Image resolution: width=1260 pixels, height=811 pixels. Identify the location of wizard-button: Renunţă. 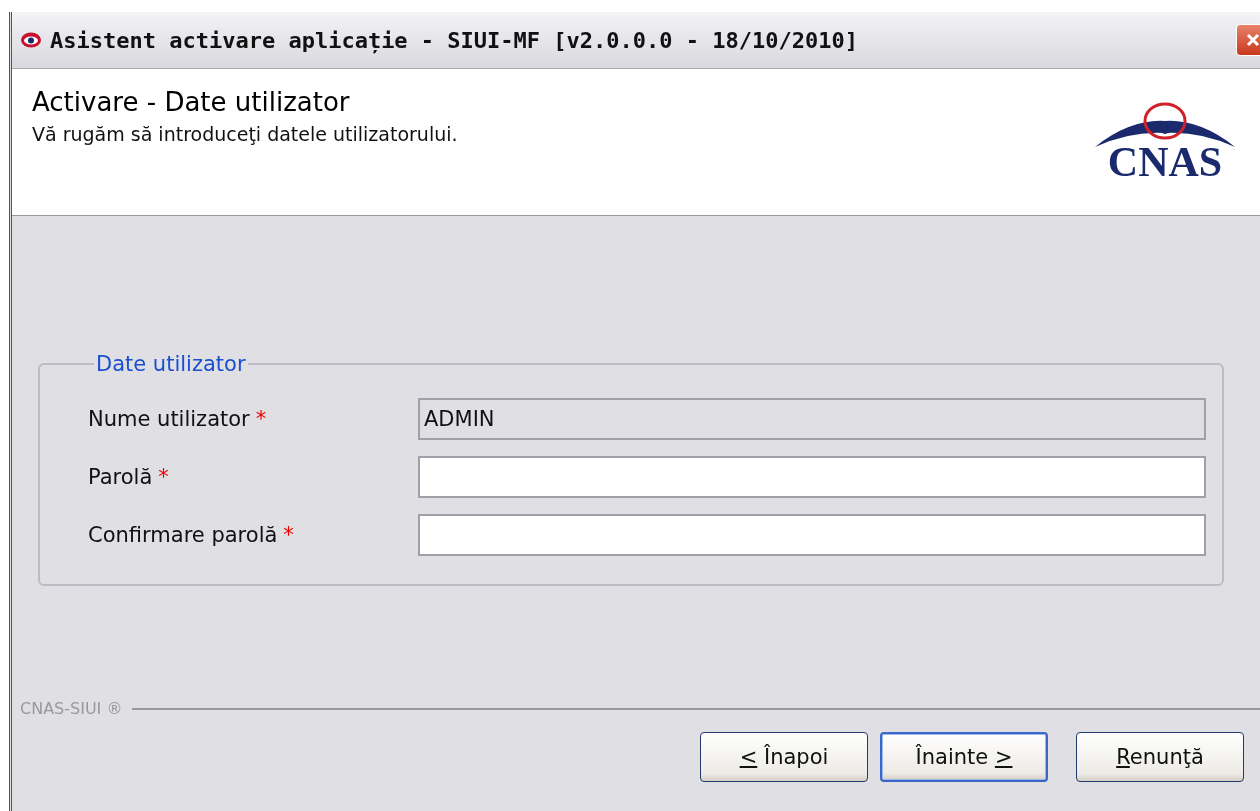
(1160, 757).